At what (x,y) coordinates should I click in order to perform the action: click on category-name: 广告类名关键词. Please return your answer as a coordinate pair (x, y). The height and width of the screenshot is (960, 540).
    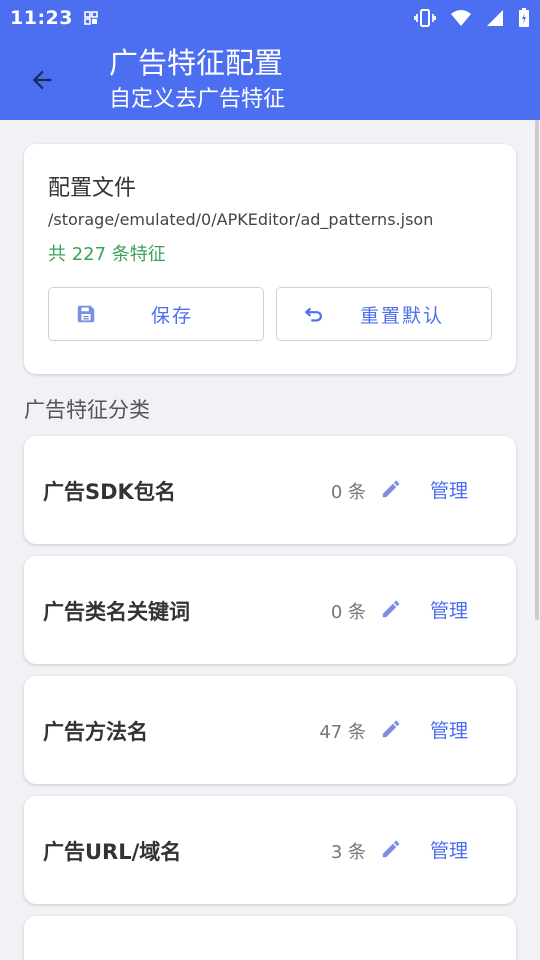
    Looking at the image, I should click on (116, 612).